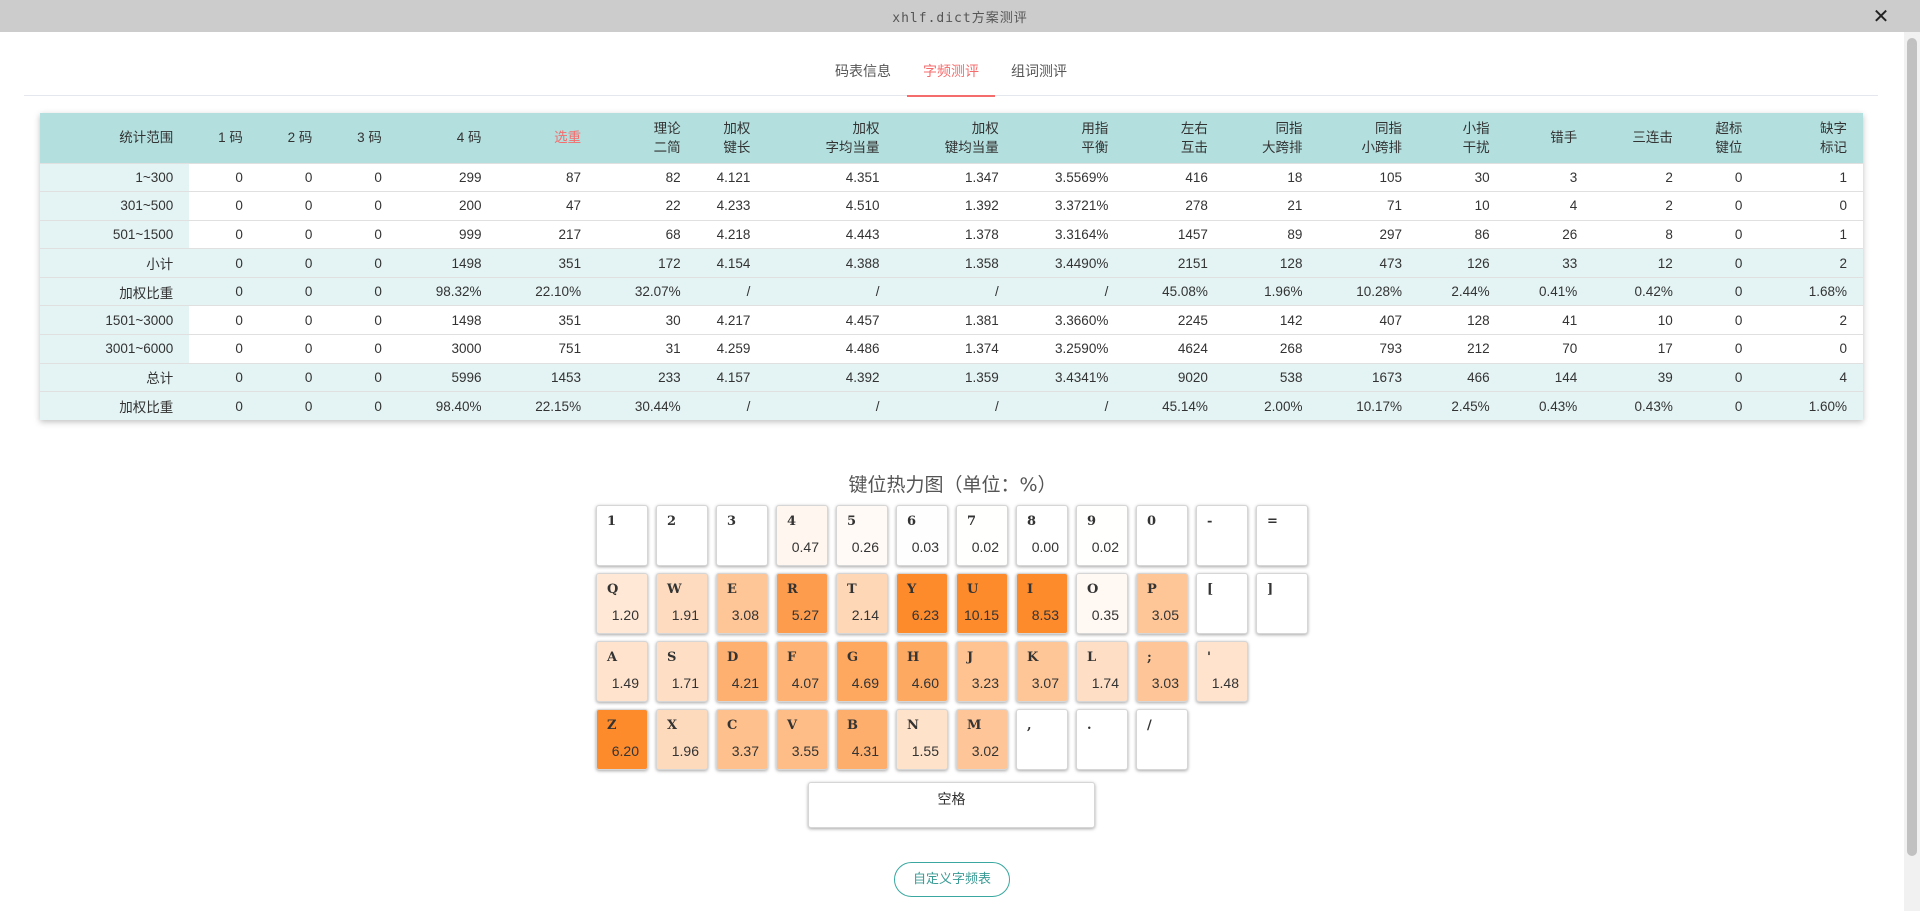 Image resolution: width=1920 pixels, height=911 pixels. Describe the element at coordinates (1162, 739) in the screenshot. I see `key: /` at that location.